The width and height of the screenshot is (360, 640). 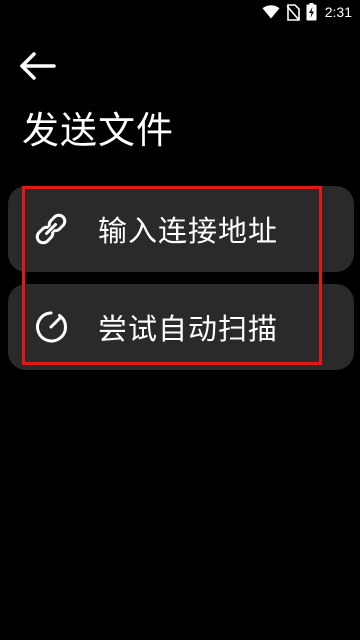 I want to click on back-button, so click(x=40, y=68).